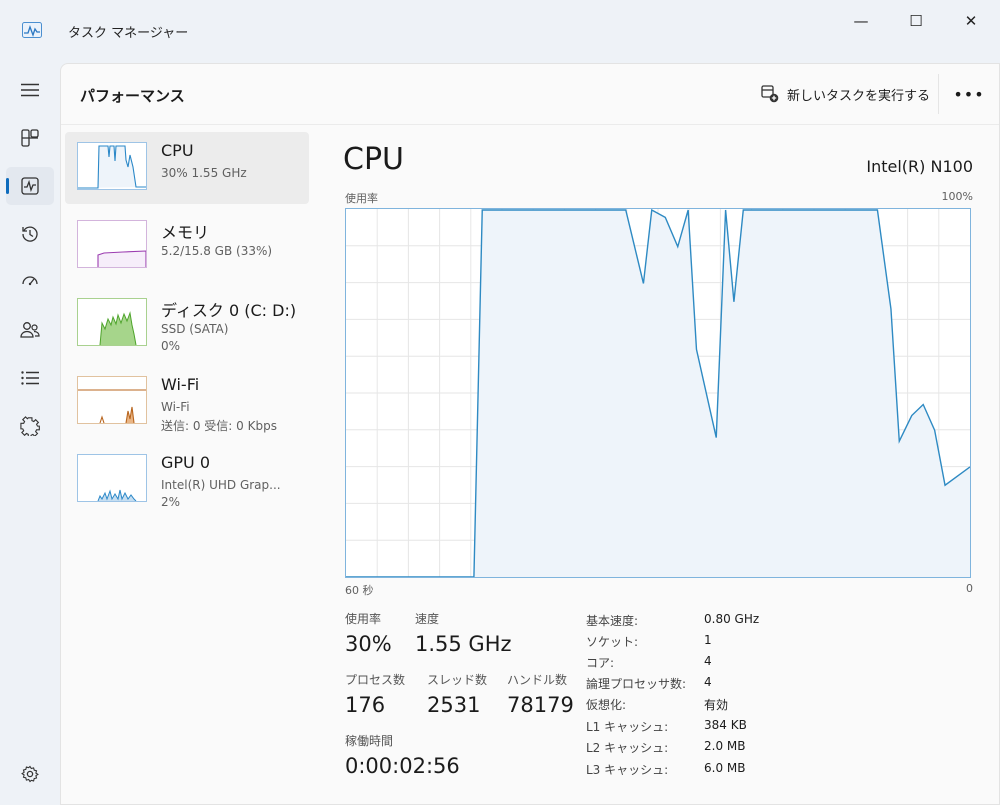  Describe the element at coordinates (636, 684) in the screenshot. I see `spec-label: 論理プロセッサ数:` at that location.